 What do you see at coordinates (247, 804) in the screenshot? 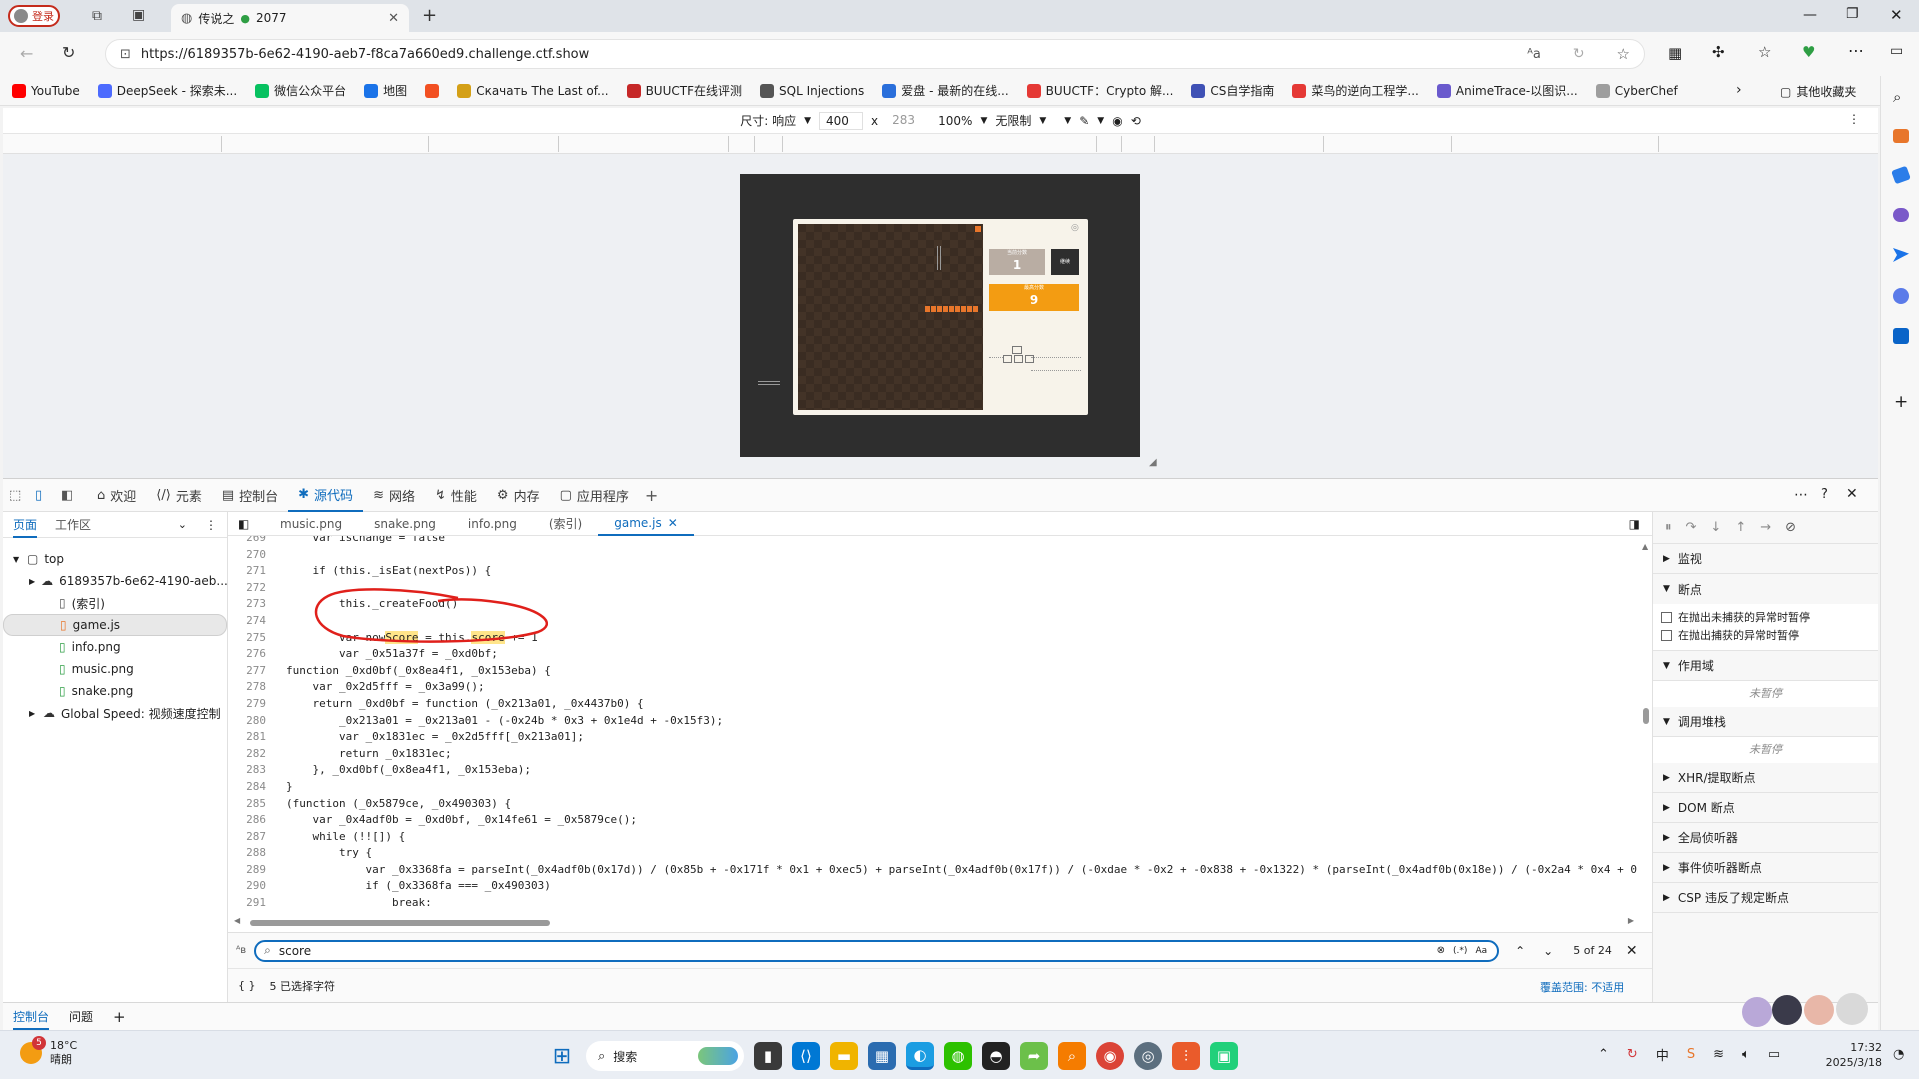
I see `line-number: 285` at bounding box center [247, 804].